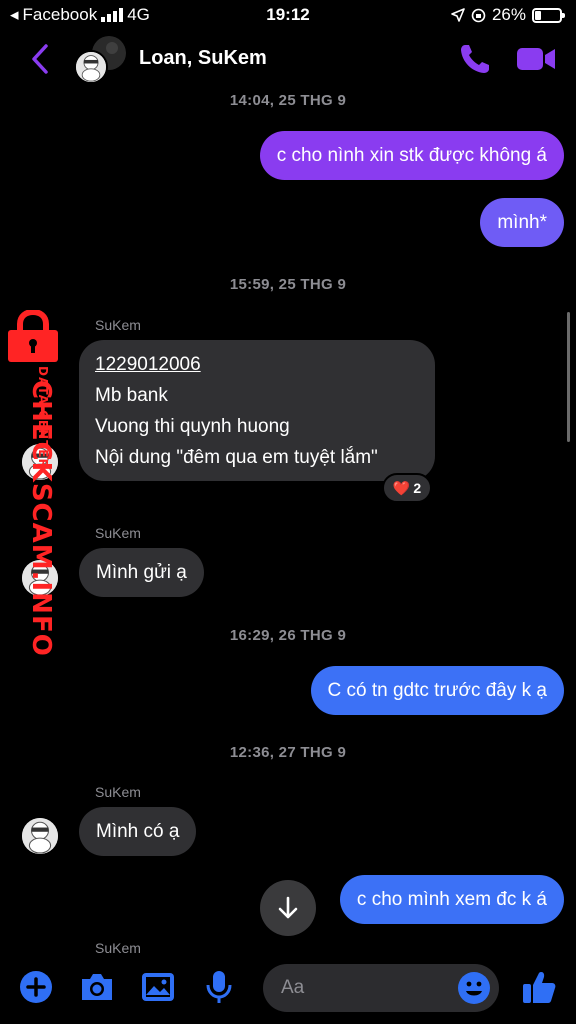 The width and height of the screenshot is (576, 1024). I want to click on group-avatar, so click(101, 61).